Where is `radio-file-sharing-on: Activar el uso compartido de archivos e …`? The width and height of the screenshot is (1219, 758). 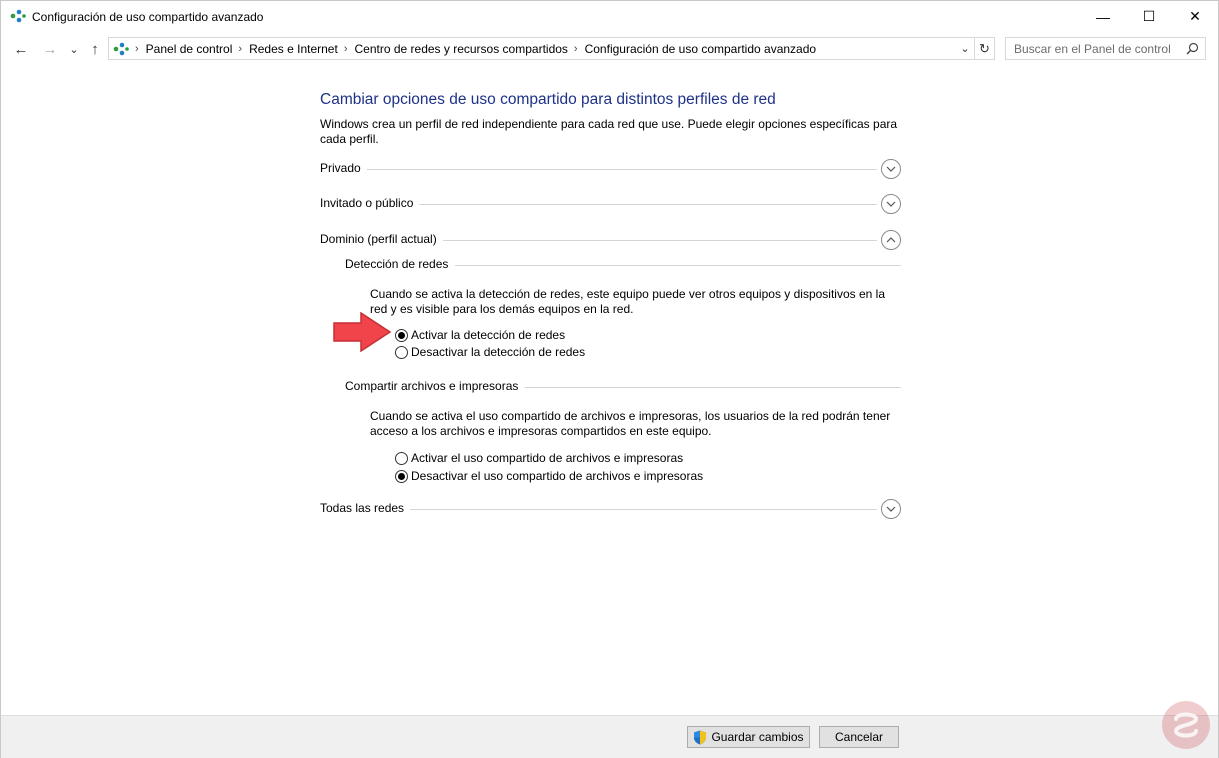 radio-file-sharing-on: Activar el uso compartido de archivos e … is located at coordinates (539, 458).